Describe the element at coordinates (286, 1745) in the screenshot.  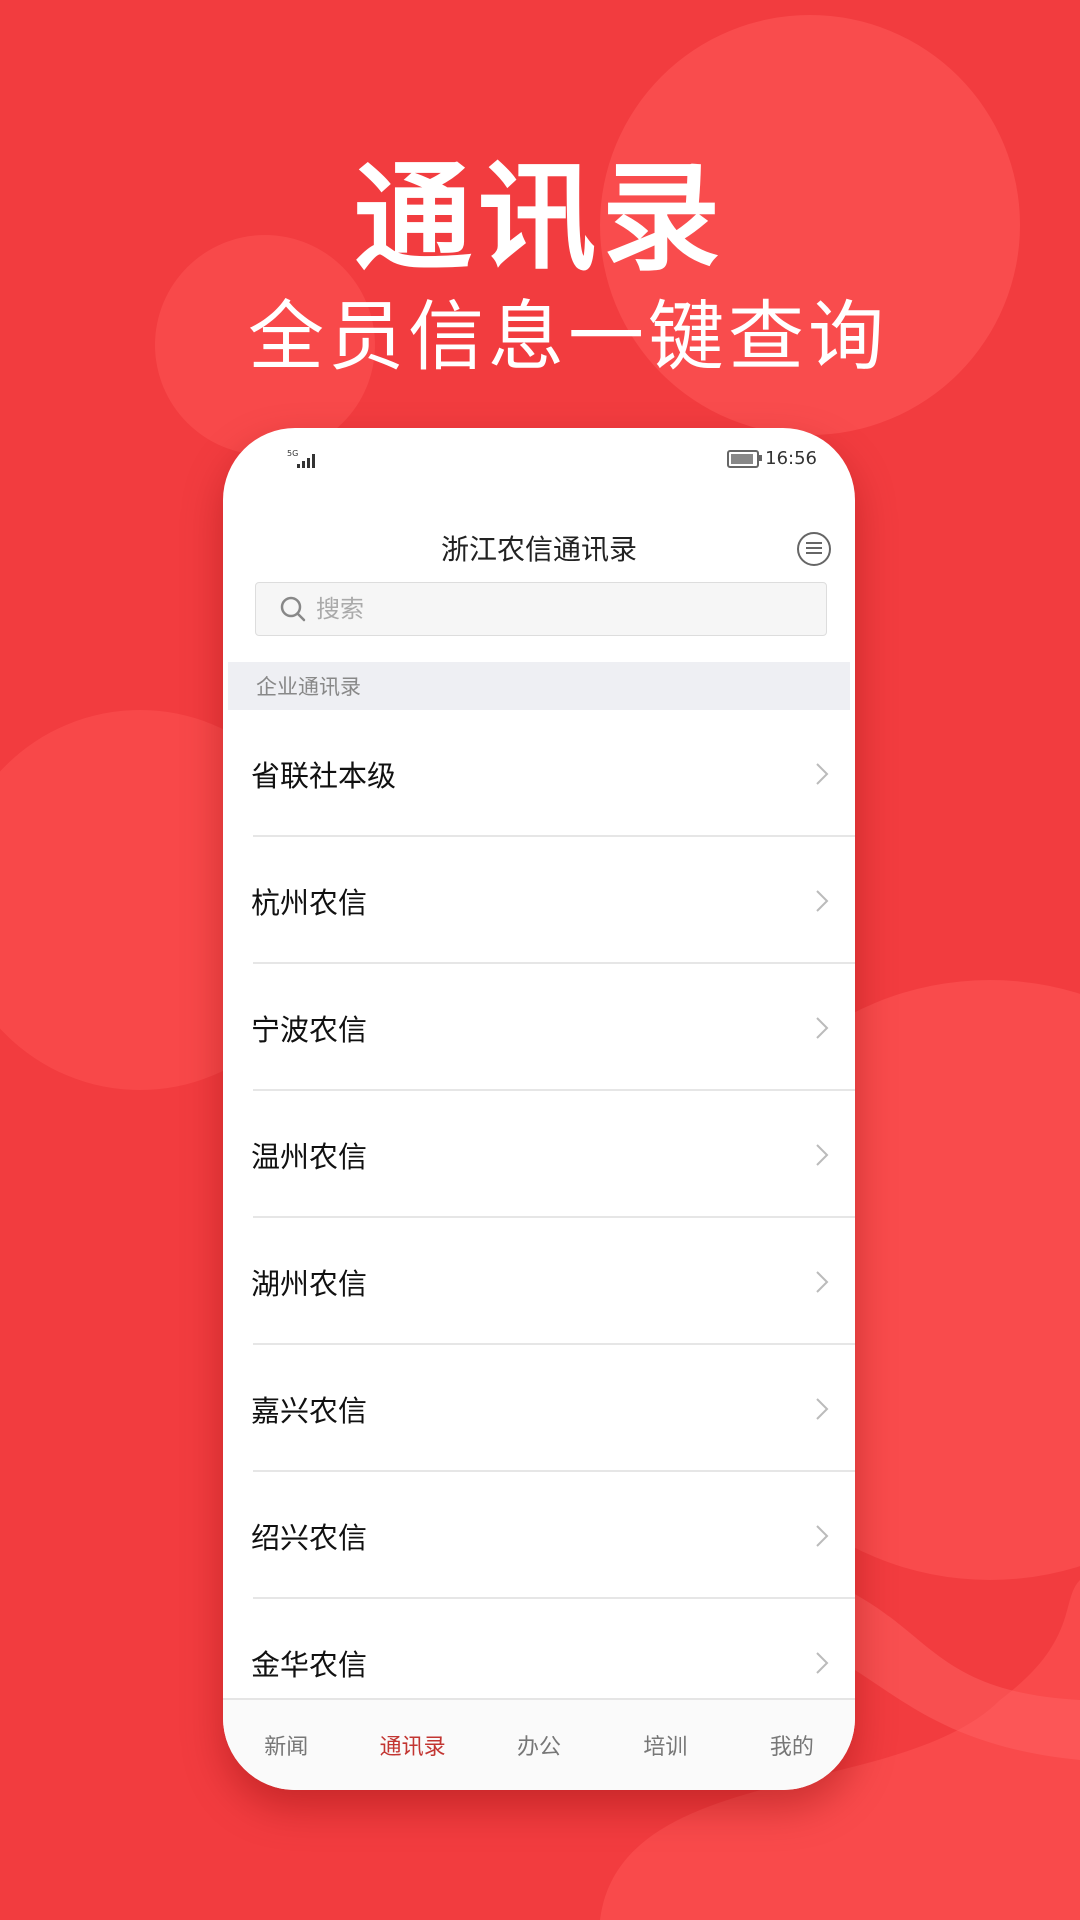
I see `tab-news: 新闻` at that location.